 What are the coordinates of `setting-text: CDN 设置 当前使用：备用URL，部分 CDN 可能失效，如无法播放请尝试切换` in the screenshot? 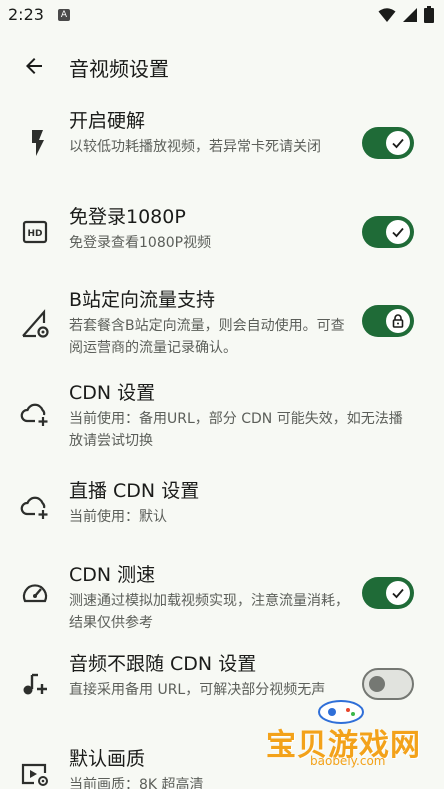 It's located at (239, 416).